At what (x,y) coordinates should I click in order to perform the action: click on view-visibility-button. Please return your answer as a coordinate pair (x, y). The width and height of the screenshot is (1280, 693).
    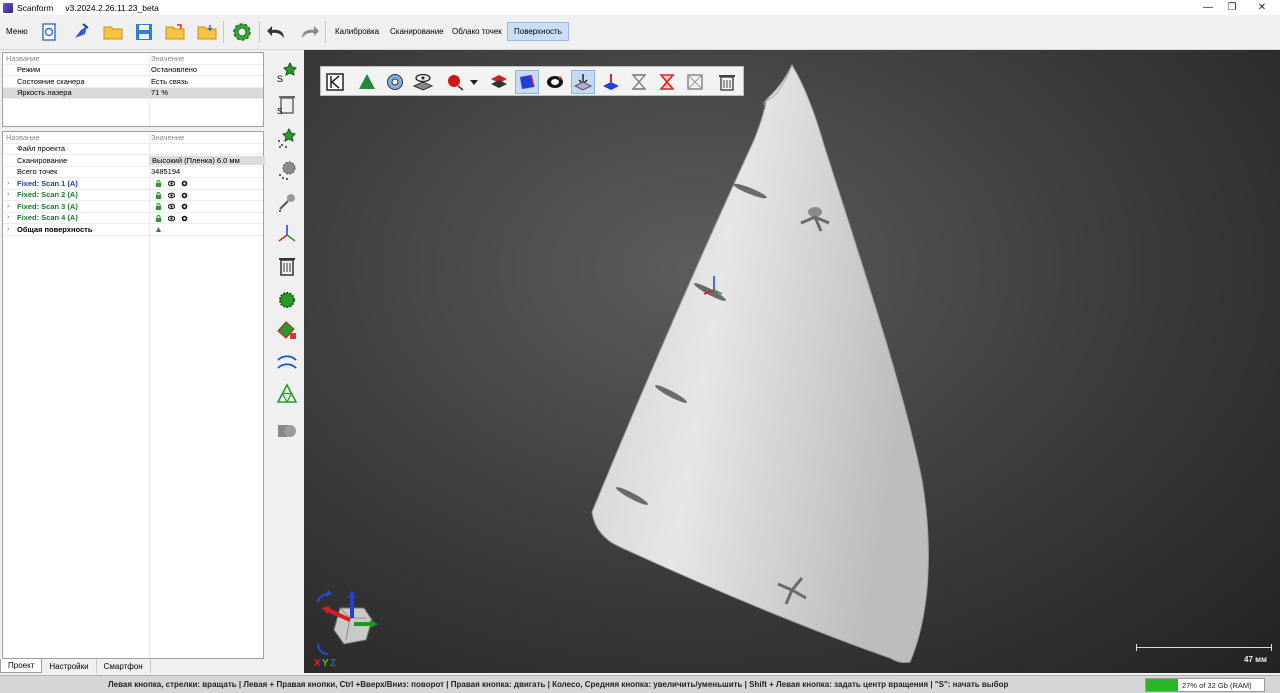
    Looking at the image, I should click on (423, 82).